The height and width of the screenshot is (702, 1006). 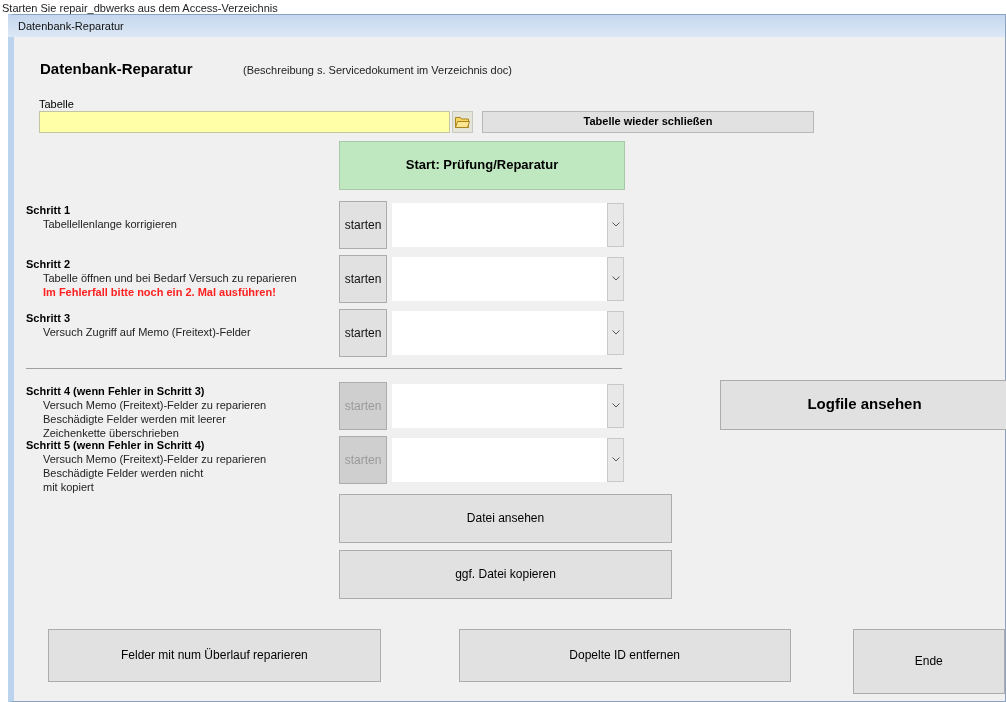 I want to click on step-description: Tabellellenlange korrigieren, so click(x=110, y=223).